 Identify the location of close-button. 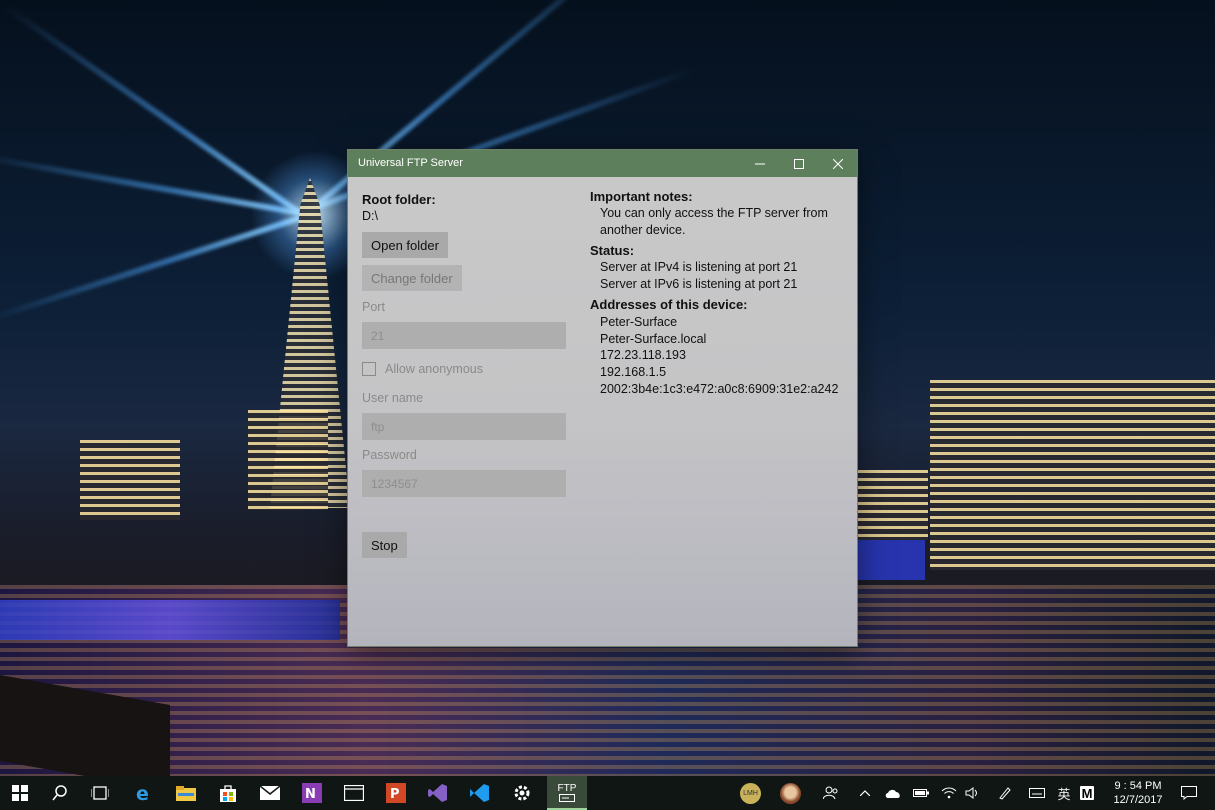
(837, 163).